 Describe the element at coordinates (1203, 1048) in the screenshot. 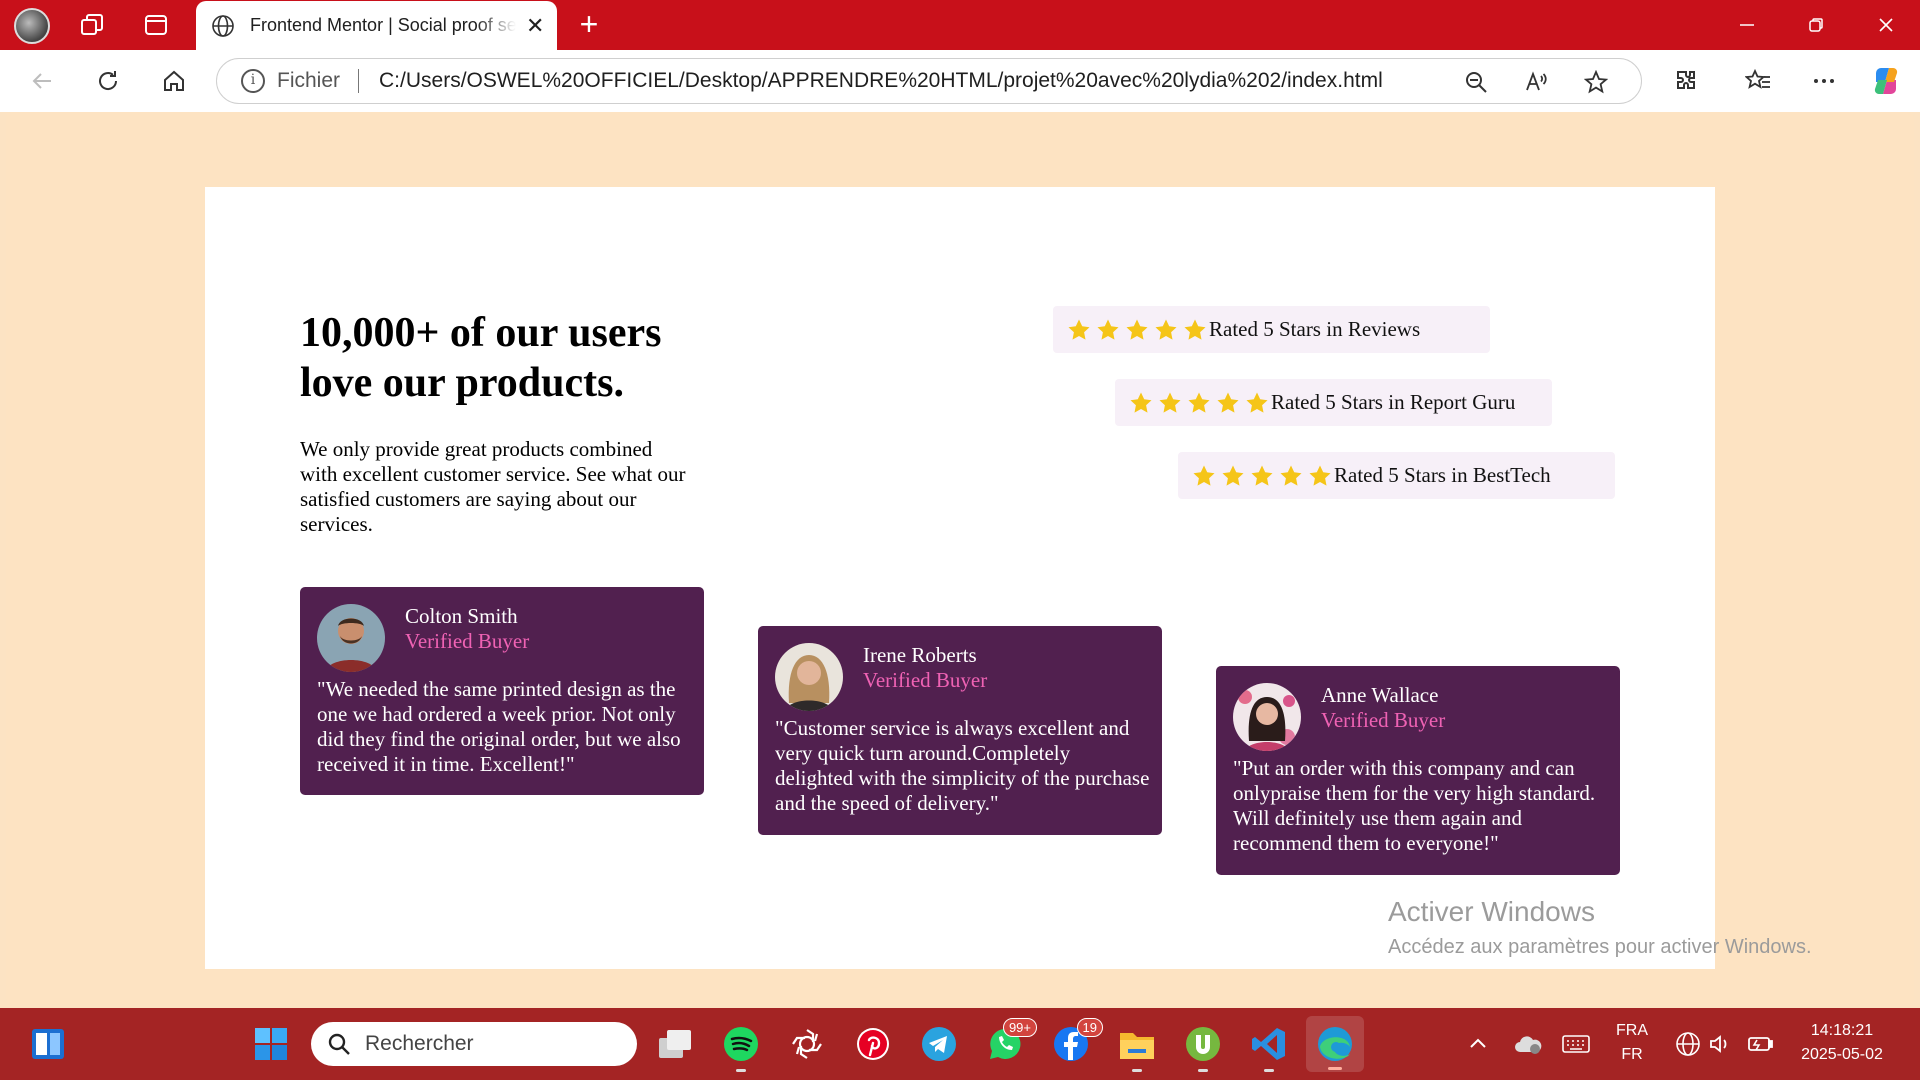

I see `utorrent-icon` at that location.